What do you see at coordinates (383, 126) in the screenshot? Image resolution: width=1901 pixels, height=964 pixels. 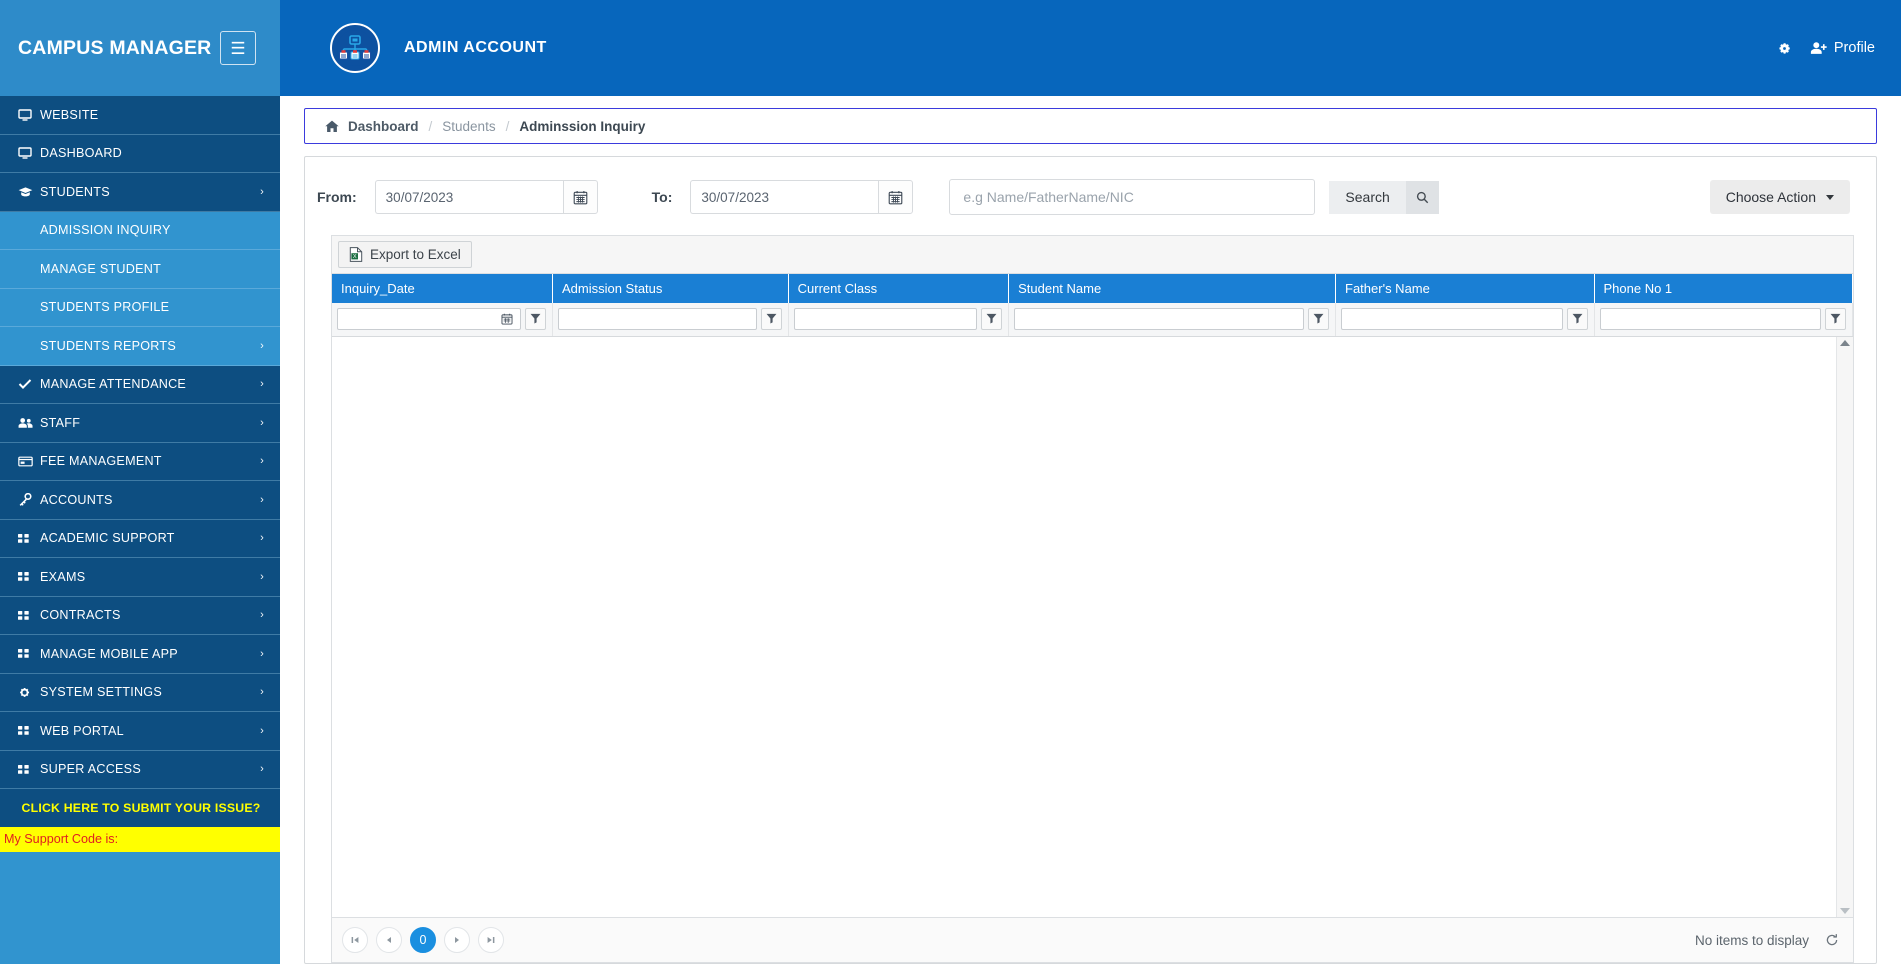 I see `breadcrumb-item-dashboard: Dashboard` at bounding box center [383, 126].